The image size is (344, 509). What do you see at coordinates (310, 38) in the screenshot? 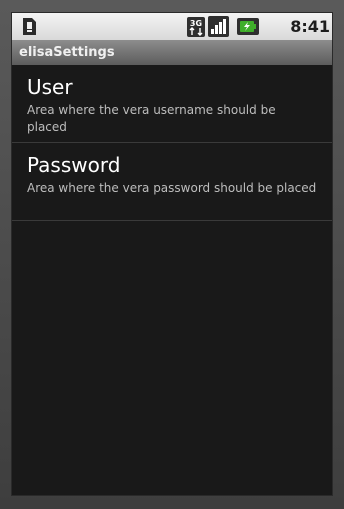
I see `clock-time: 8:41 PM` at bounding box center [310, 38].